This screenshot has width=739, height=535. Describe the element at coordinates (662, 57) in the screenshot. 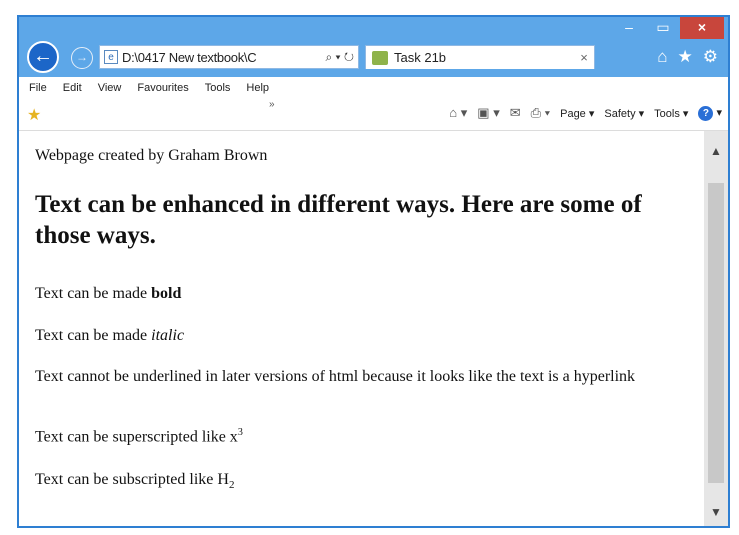

I see `home-icon: ⌂` at that location.